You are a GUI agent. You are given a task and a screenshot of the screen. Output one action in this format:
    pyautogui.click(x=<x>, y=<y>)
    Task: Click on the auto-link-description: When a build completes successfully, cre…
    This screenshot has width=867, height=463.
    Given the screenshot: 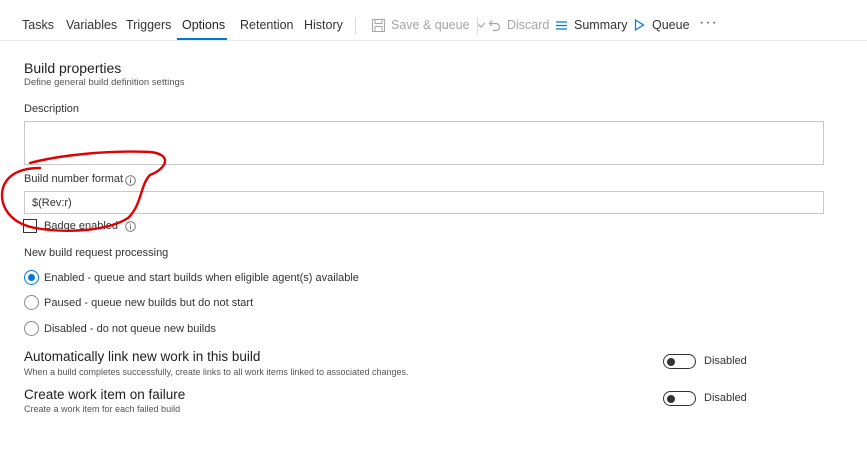 What is the action you would take?
    pyautogui.click(x=216, y=372)
    